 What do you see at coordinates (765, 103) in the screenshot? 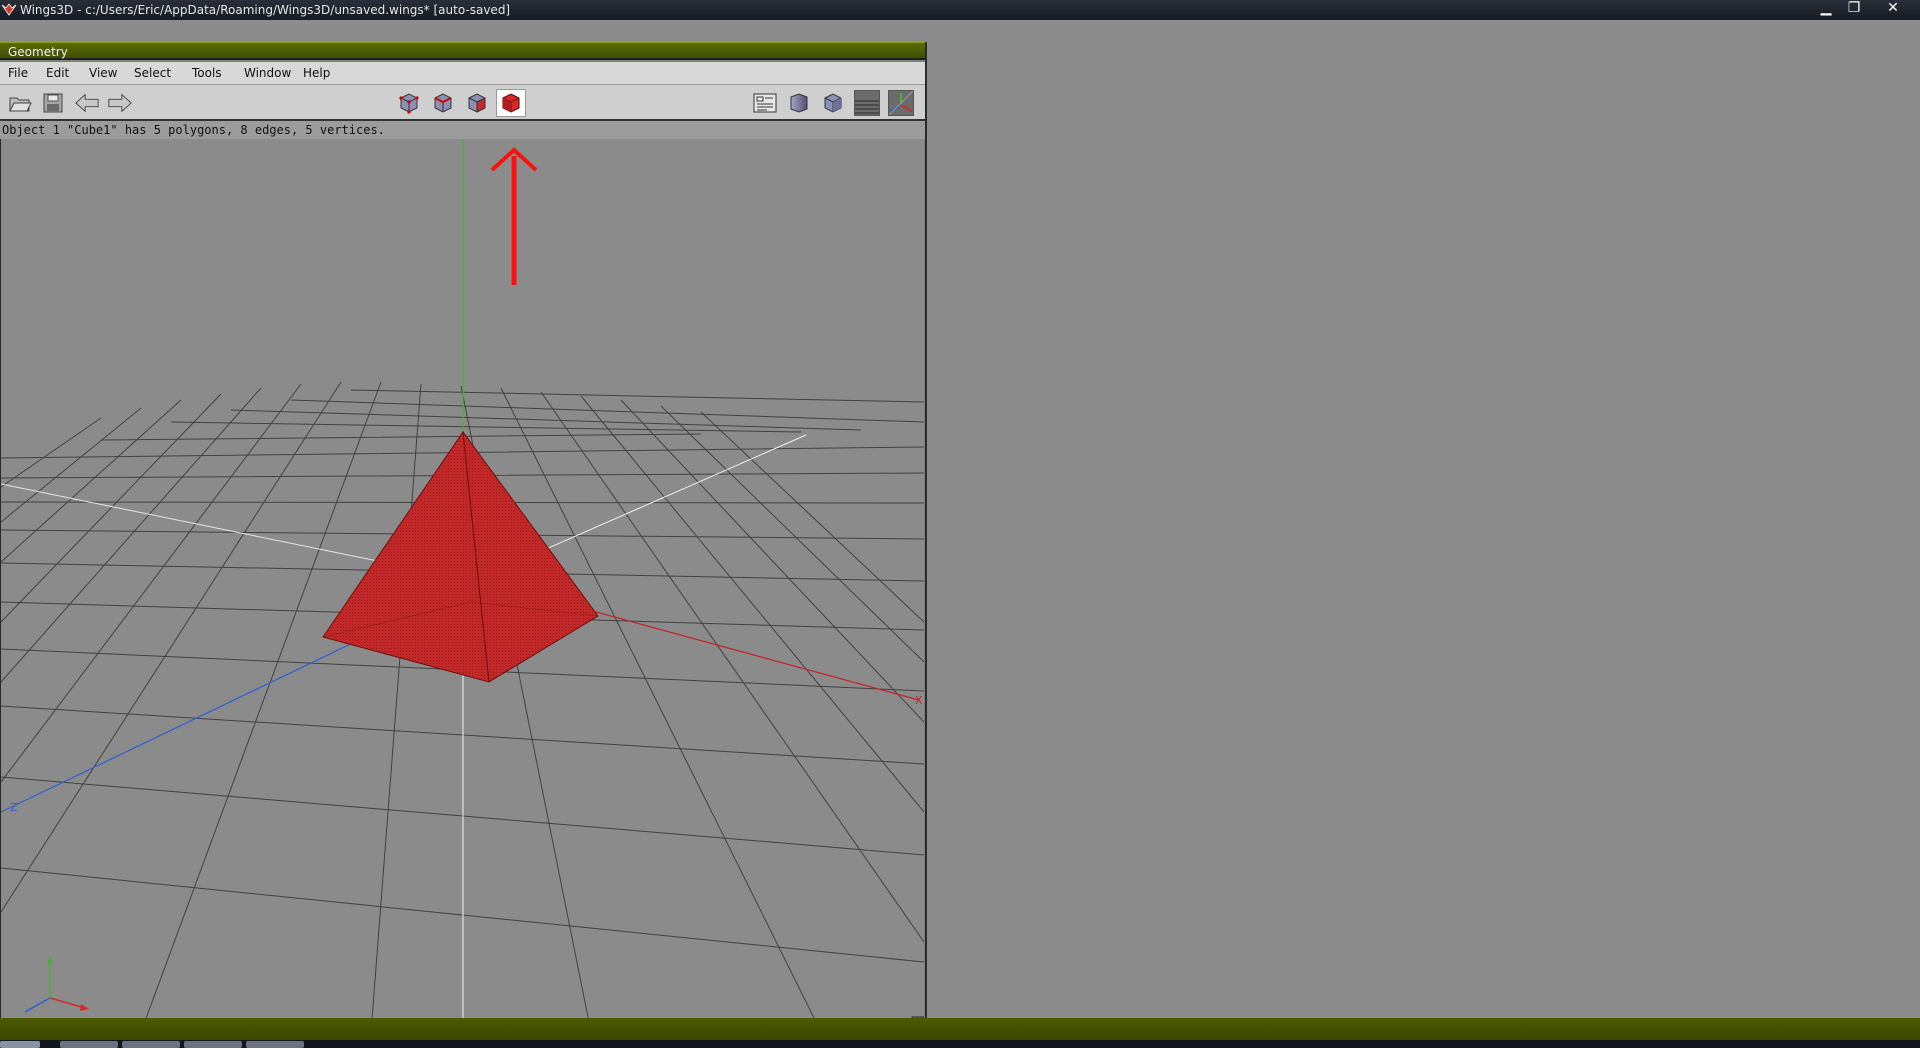
I see `info-panel-icon` at bounding box center [765, 103].